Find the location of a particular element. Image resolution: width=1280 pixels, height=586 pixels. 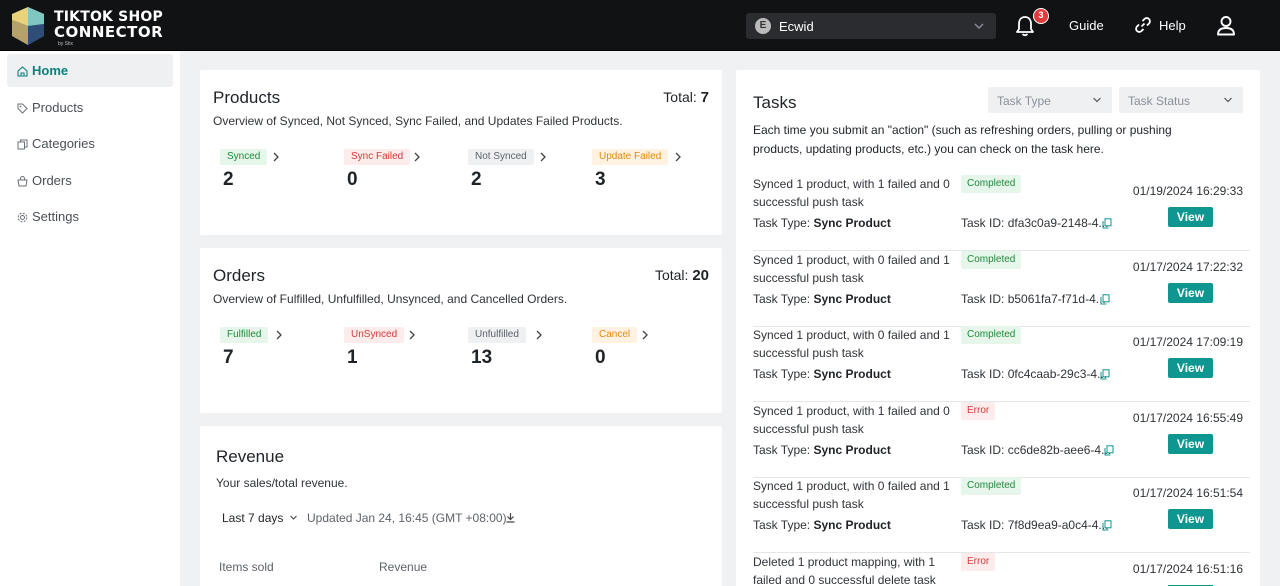

orders-total-value: 20 is located at coordinates (700, 275).